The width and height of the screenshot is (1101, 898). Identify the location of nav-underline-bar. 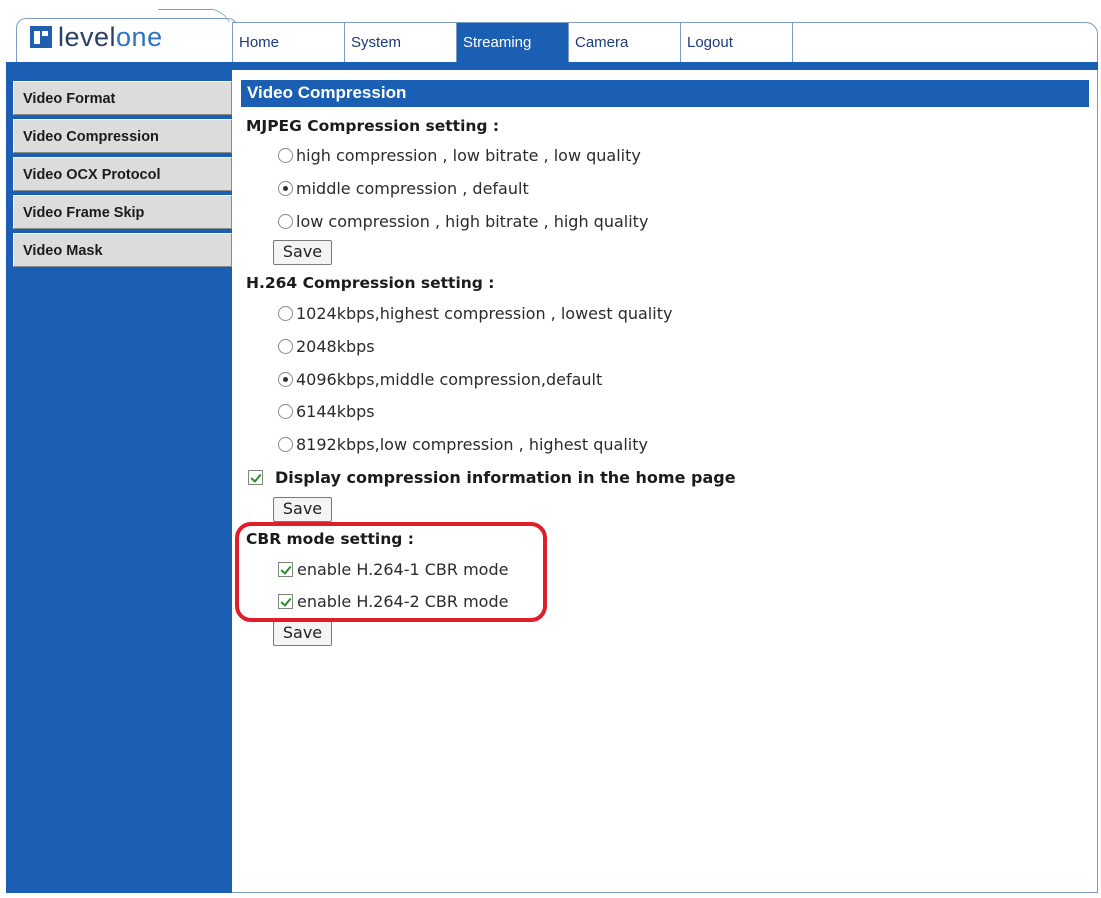
(552, 66).